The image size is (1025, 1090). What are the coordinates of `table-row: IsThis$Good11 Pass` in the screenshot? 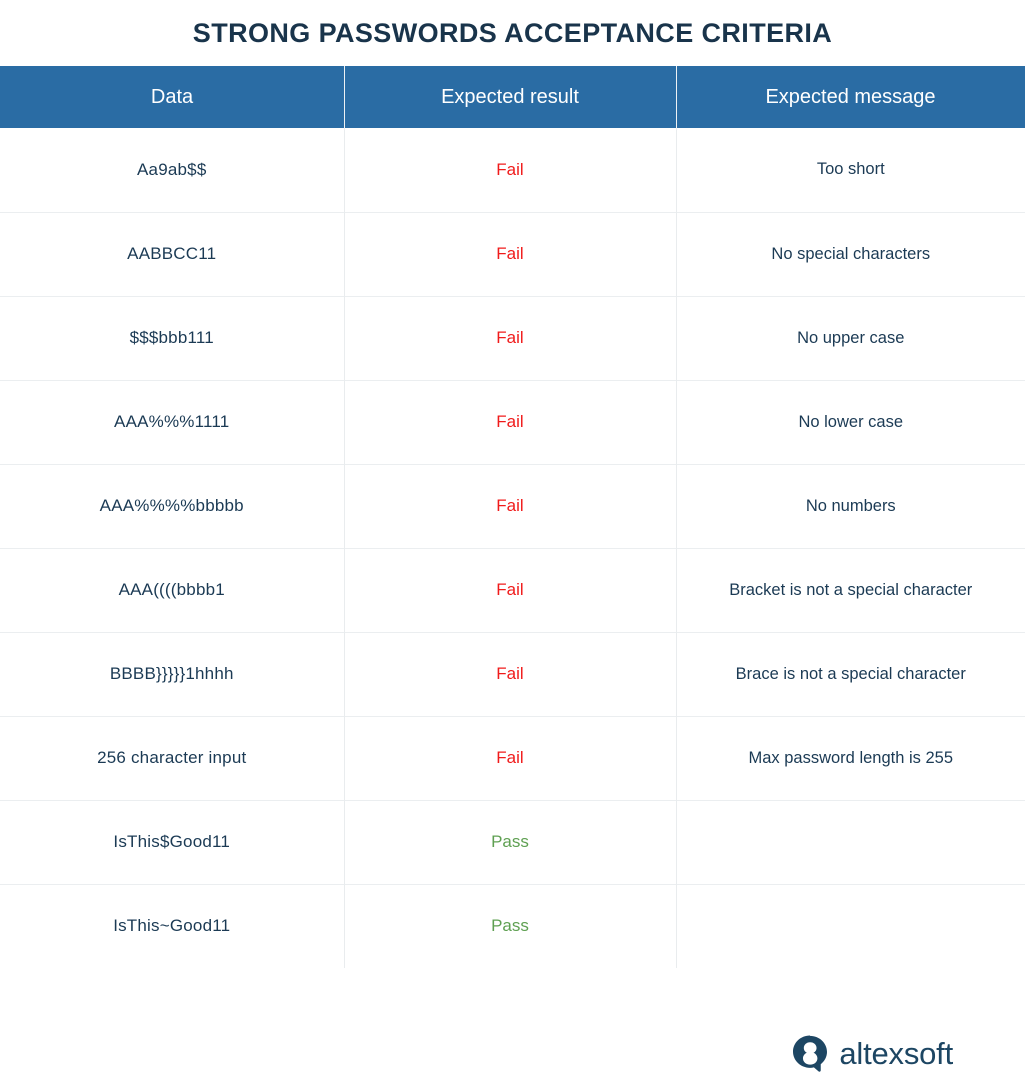 It's located at (512, 841).